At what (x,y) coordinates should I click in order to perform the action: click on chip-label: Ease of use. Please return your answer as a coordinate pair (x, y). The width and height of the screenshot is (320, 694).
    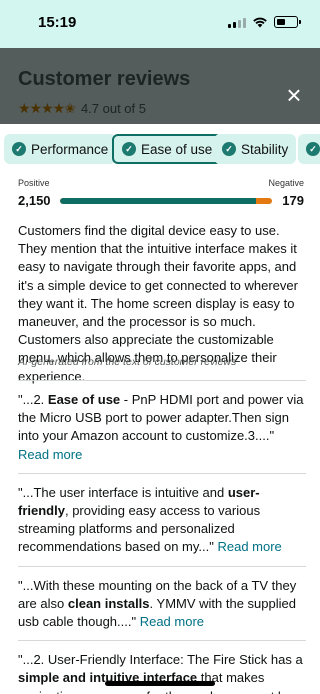
    Looking at the image, I should click on (177, 149).